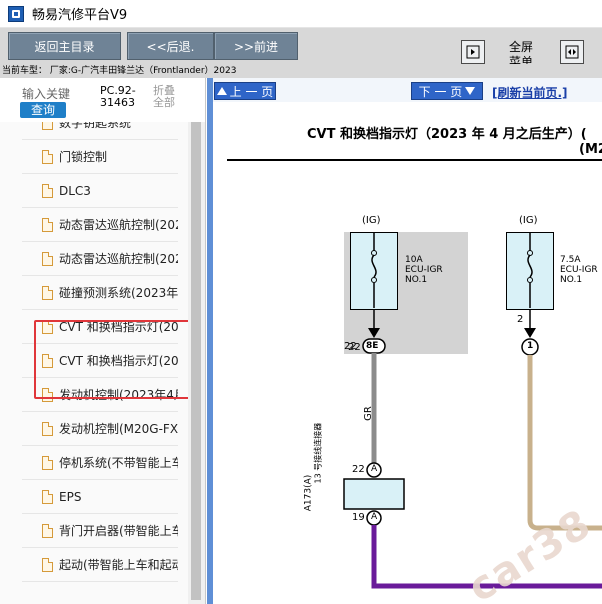 The image size is (602, 604). Describe the element at coordinates (358, 517) in the screenshot. I see `connector-pin-bottom: 19` at that location.